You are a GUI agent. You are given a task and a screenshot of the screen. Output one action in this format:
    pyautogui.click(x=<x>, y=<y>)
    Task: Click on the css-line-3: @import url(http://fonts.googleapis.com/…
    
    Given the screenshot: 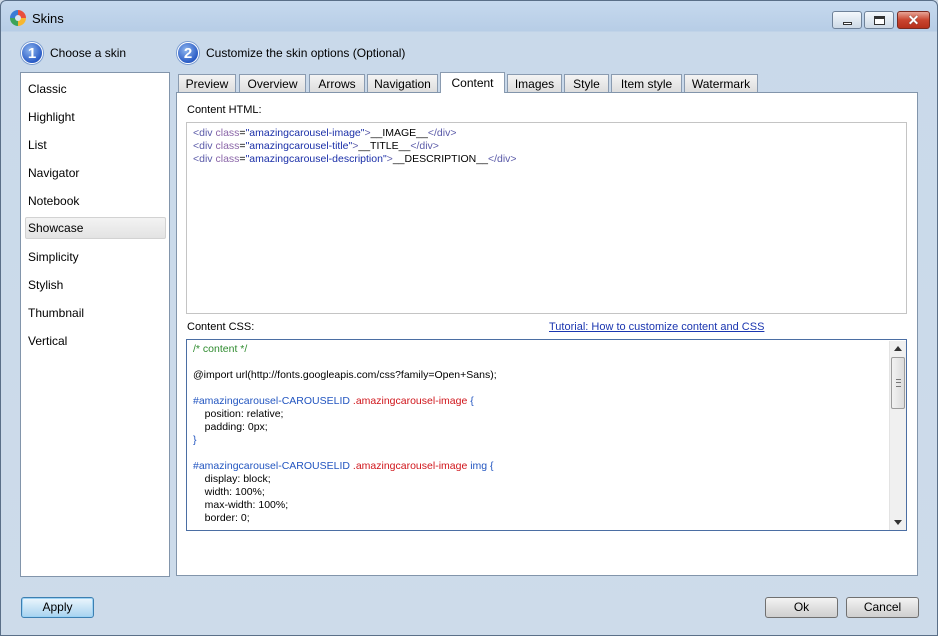 What is the action you would take?
    pyautogui.click(x=345, y=375)
    